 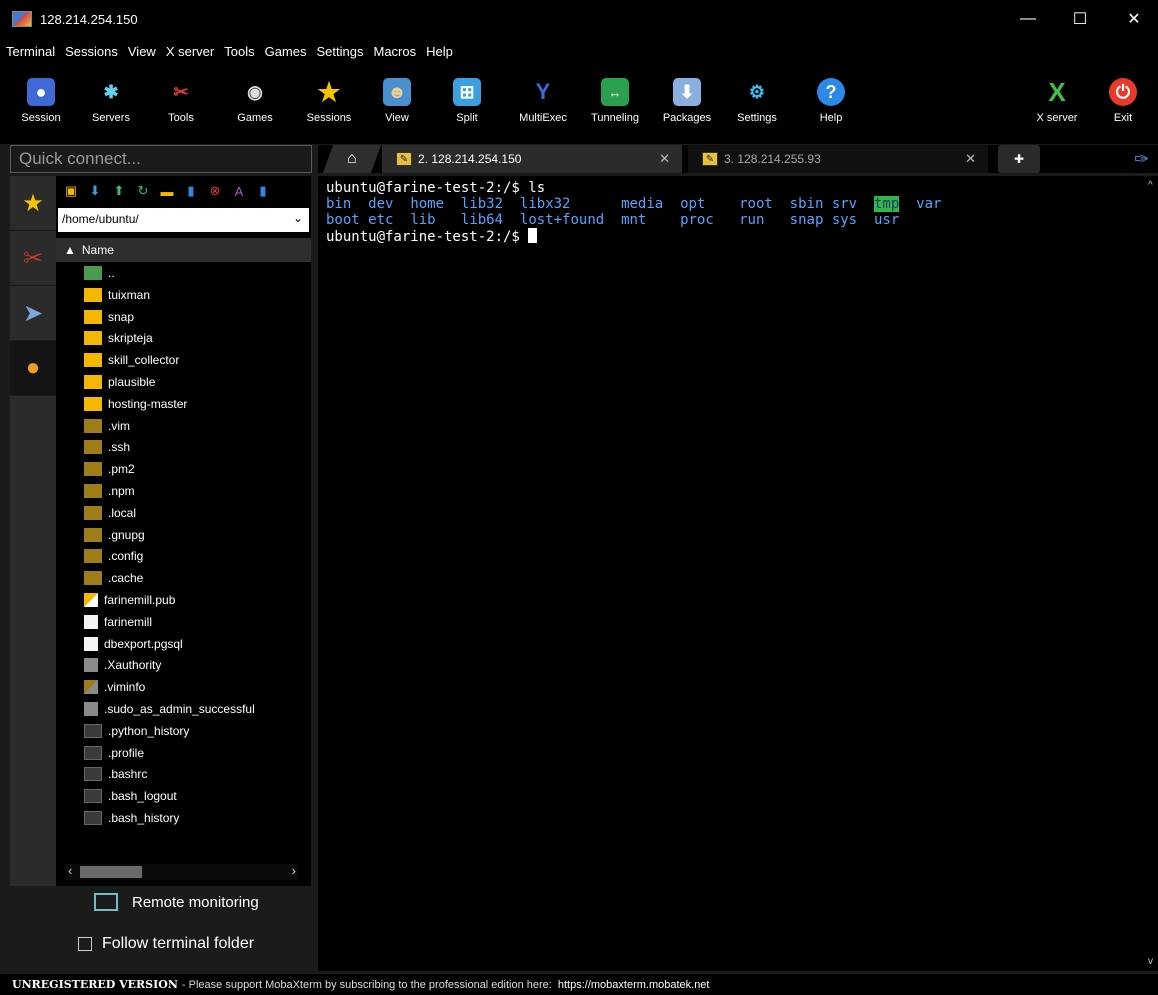 I want to click on file-list-item: skripteja, so click(x=118, y=338).